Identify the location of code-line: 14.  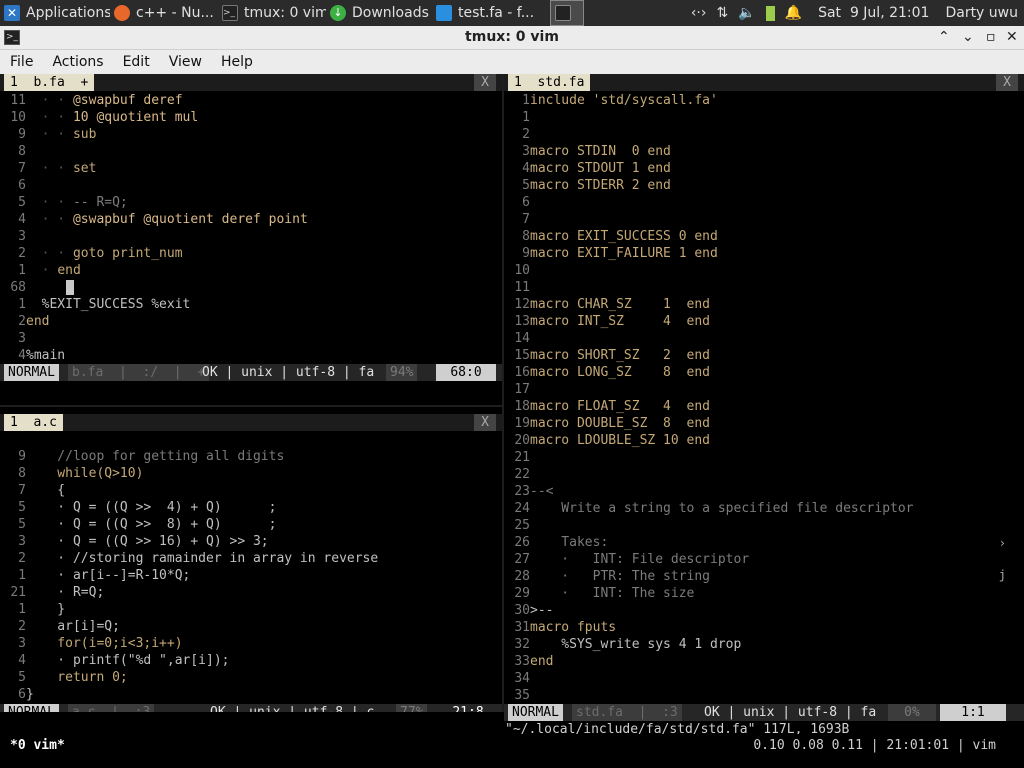
(764, 338).